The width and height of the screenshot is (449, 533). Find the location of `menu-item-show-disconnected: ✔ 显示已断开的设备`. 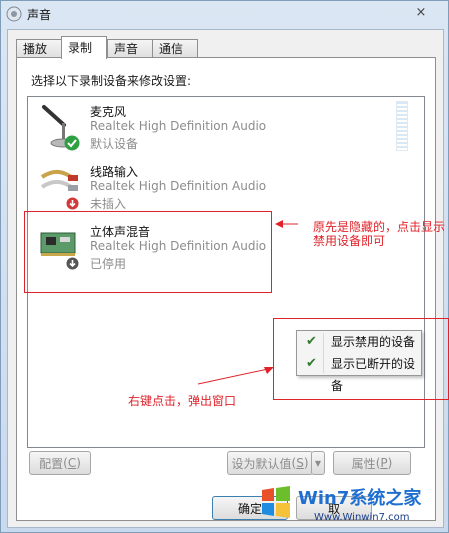

menu-item-show-disconnected: ✔ 显示已断开的设备 is located at coordinates (359, 373).